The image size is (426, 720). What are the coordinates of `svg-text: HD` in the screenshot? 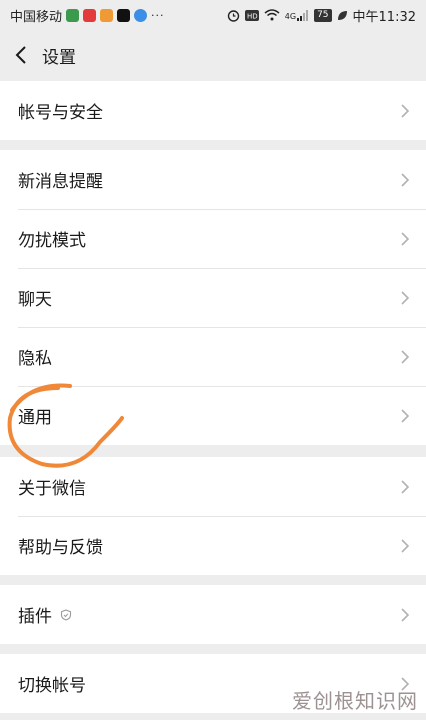 It's located at (252, 16).